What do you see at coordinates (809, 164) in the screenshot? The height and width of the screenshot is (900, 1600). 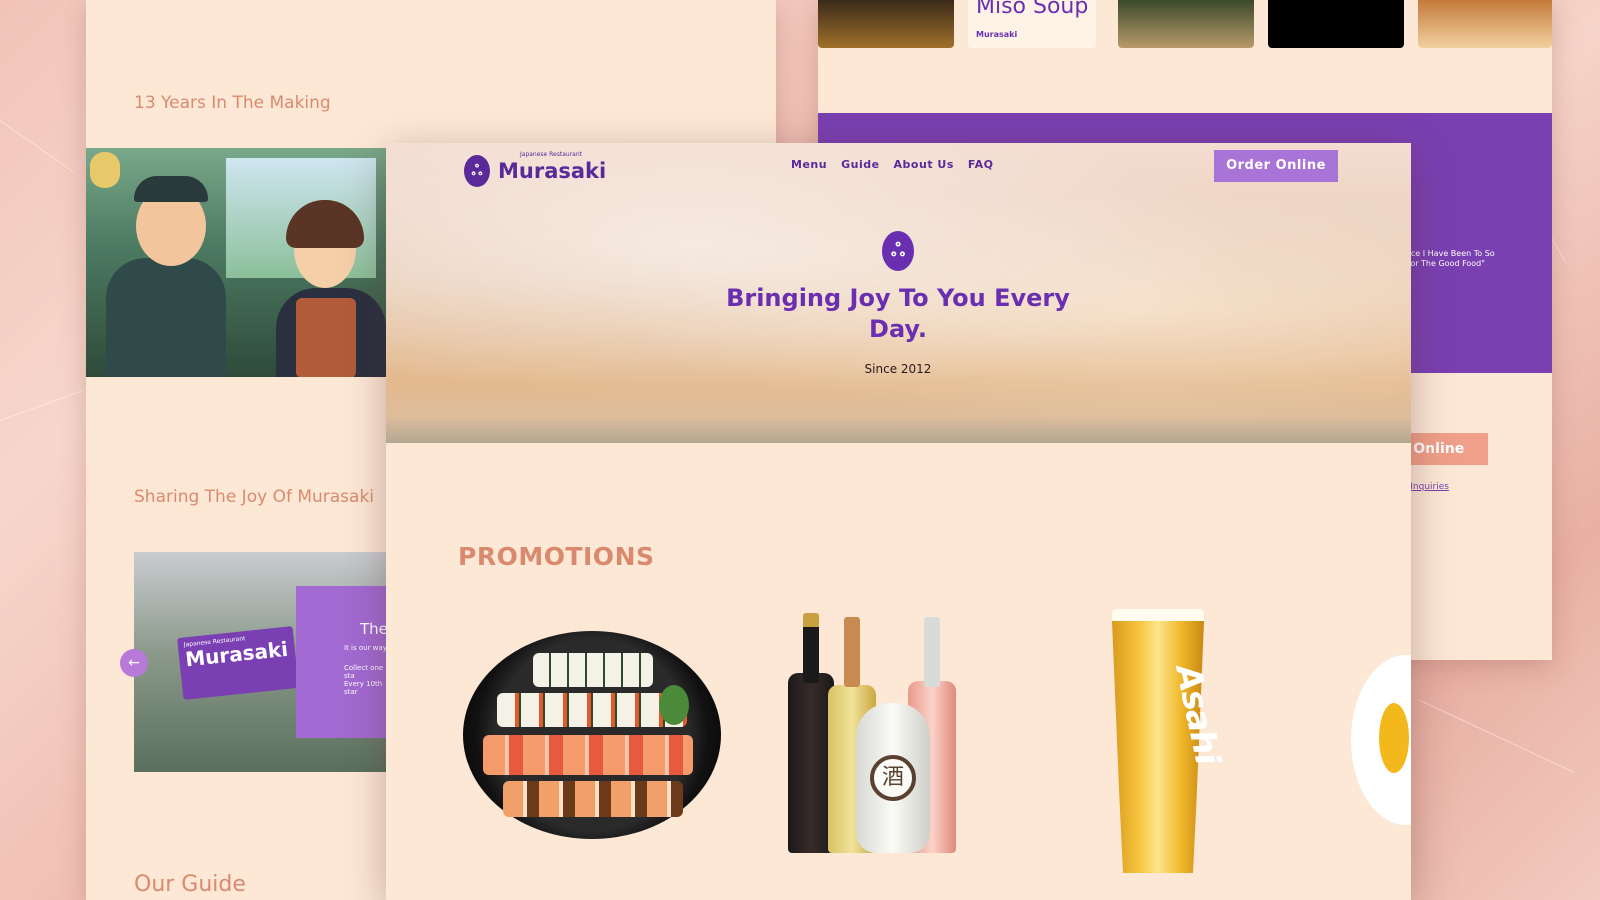 I see `nav-menu: Menu` at bounding box center [809, 164].